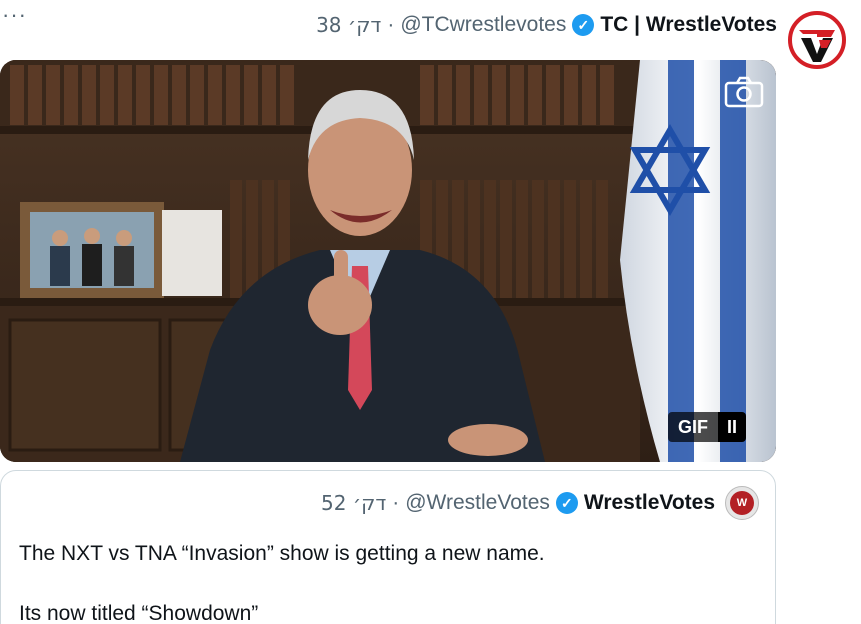 The image size is (861, 624). Describe the element at coordinates (14, 15) in the screenshot. I see `more-options-button: ···` at that location.